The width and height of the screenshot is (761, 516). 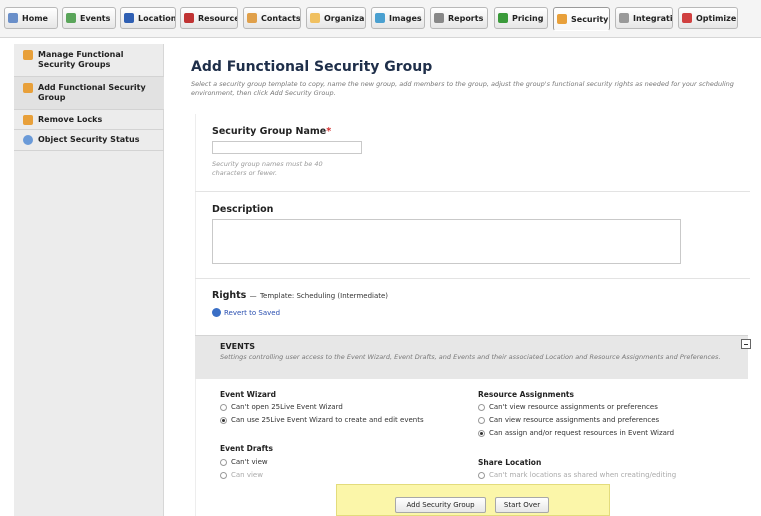 I want to click on revert-to-saved-link: Revert to Saved, so click(x=246, y=312).